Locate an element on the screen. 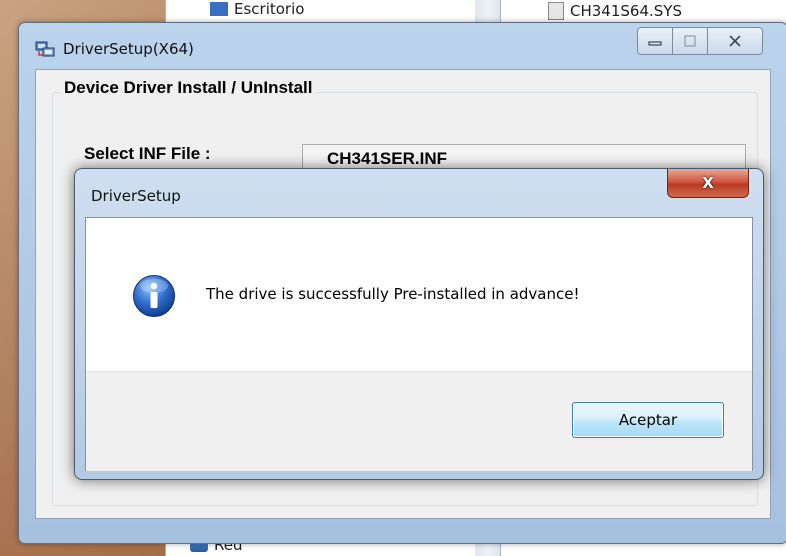  main-caption-buttons is located at coordinates (700, 41).